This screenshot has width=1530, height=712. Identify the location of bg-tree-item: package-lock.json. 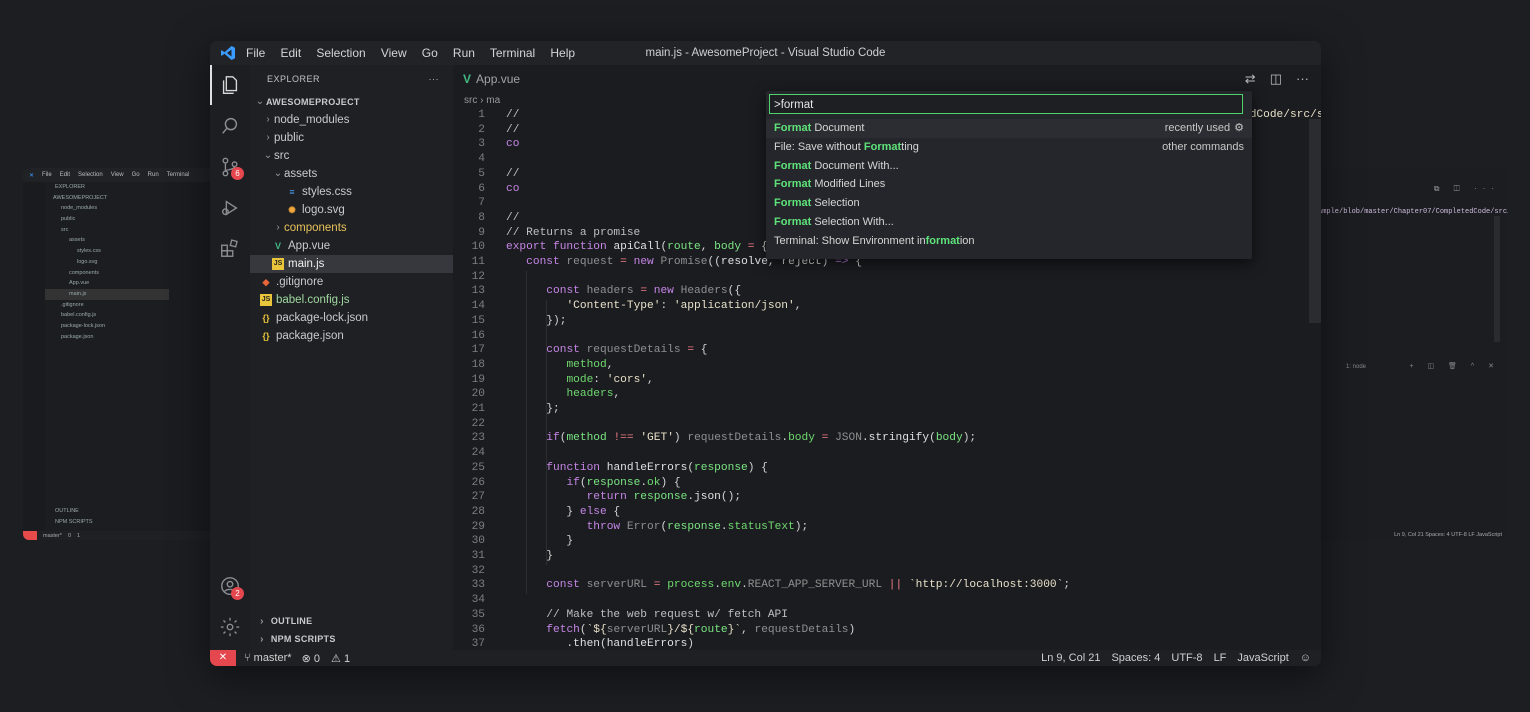
(83, 325).